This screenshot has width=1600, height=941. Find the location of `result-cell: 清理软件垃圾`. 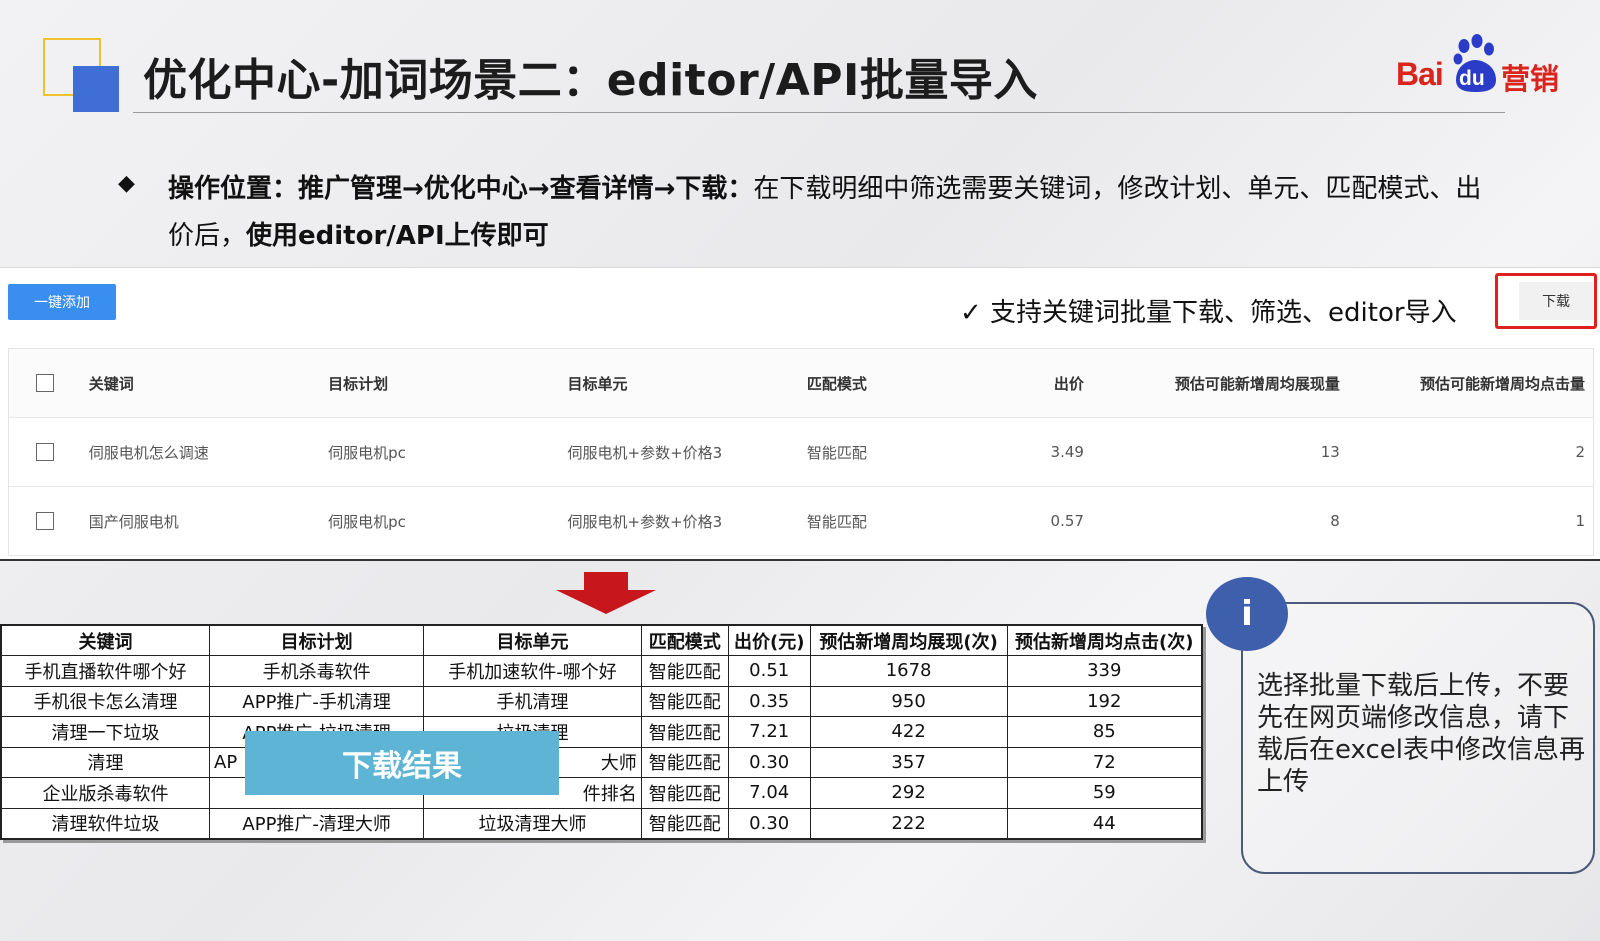

result-cell: 清理软件垃圾 is located at coordinates (105, 823).